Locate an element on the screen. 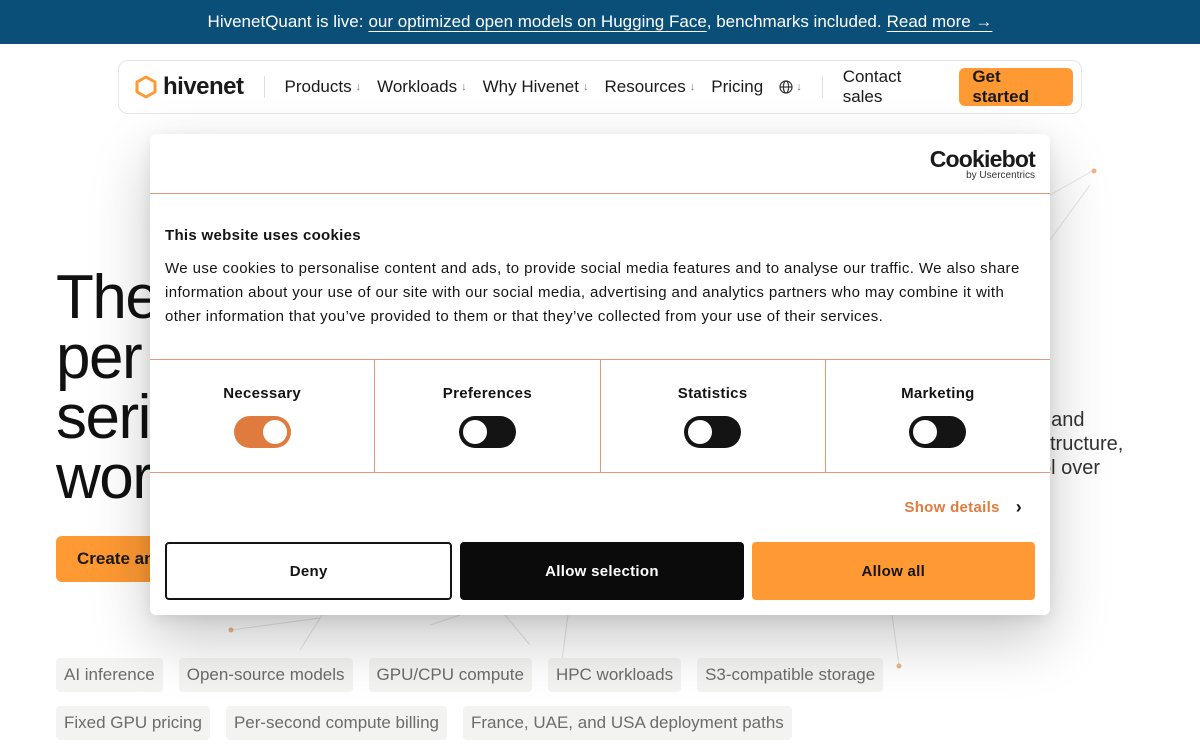 Image resolution: width=1200 pixels, height=750 pixels. hero-title-line: The is located at coordinates (108, 297).